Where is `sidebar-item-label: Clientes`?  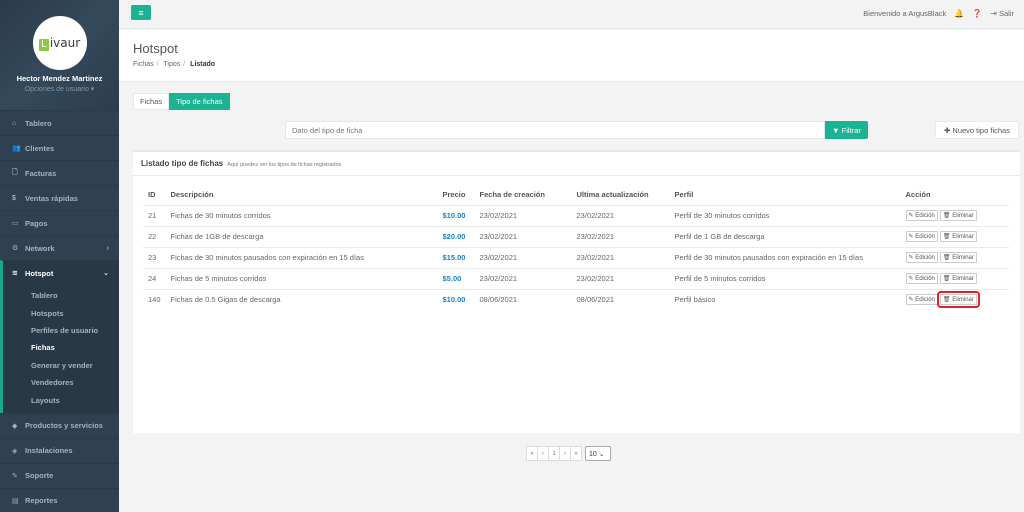
sidebar-item-label: Clientes is located at coordinates (40, 148).